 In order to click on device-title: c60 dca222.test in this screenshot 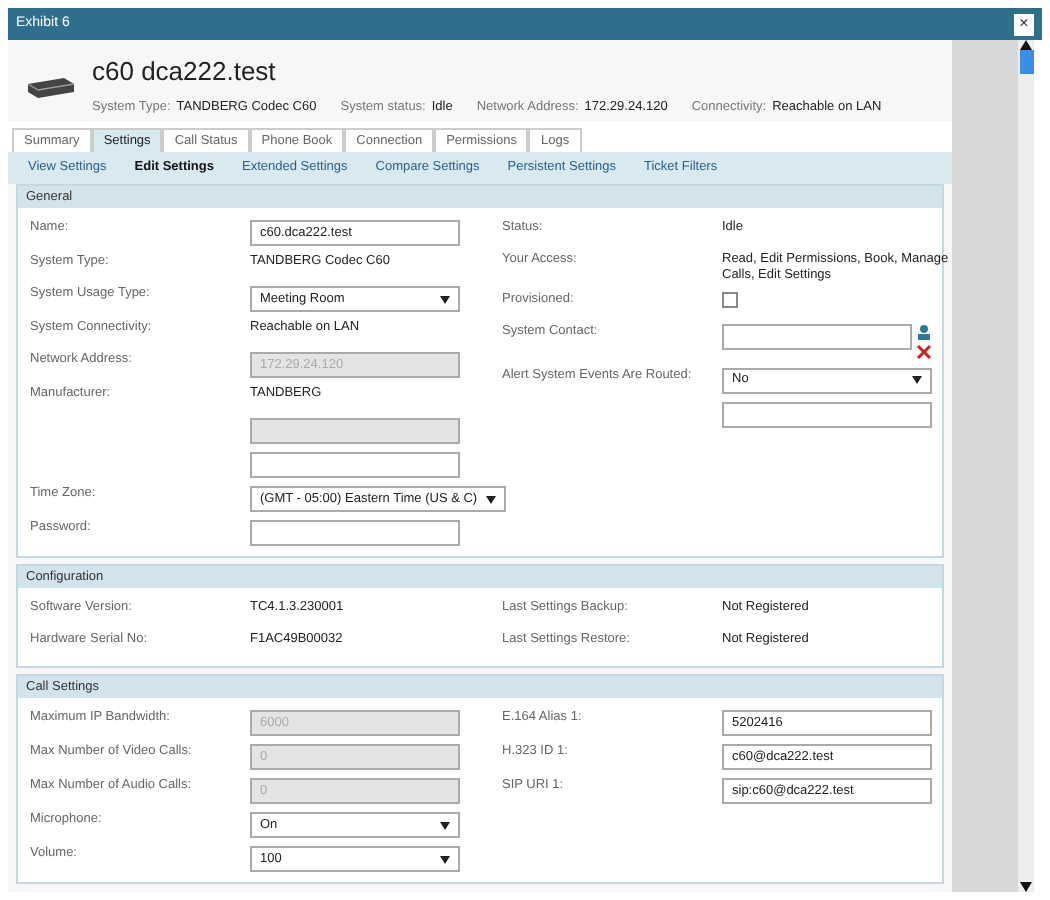, I will do `click(185, 72)`.